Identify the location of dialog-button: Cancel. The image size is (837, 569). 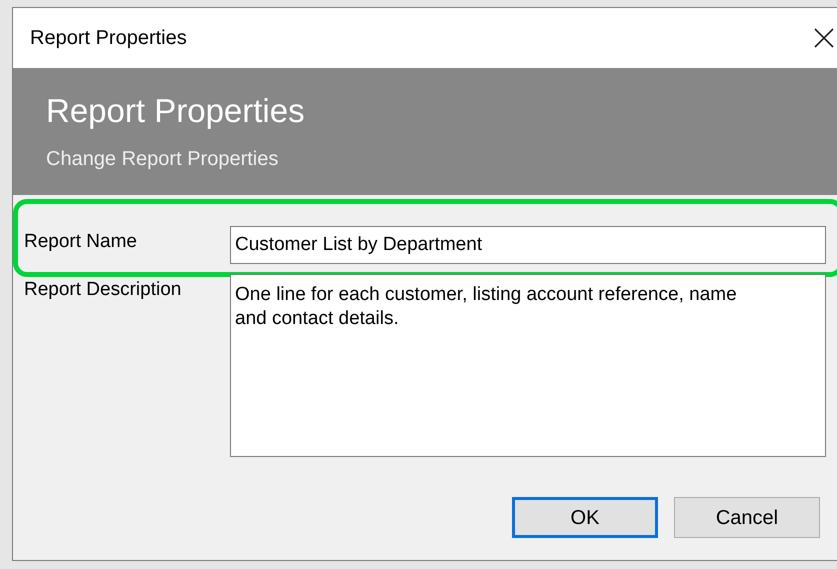
(747, 517).